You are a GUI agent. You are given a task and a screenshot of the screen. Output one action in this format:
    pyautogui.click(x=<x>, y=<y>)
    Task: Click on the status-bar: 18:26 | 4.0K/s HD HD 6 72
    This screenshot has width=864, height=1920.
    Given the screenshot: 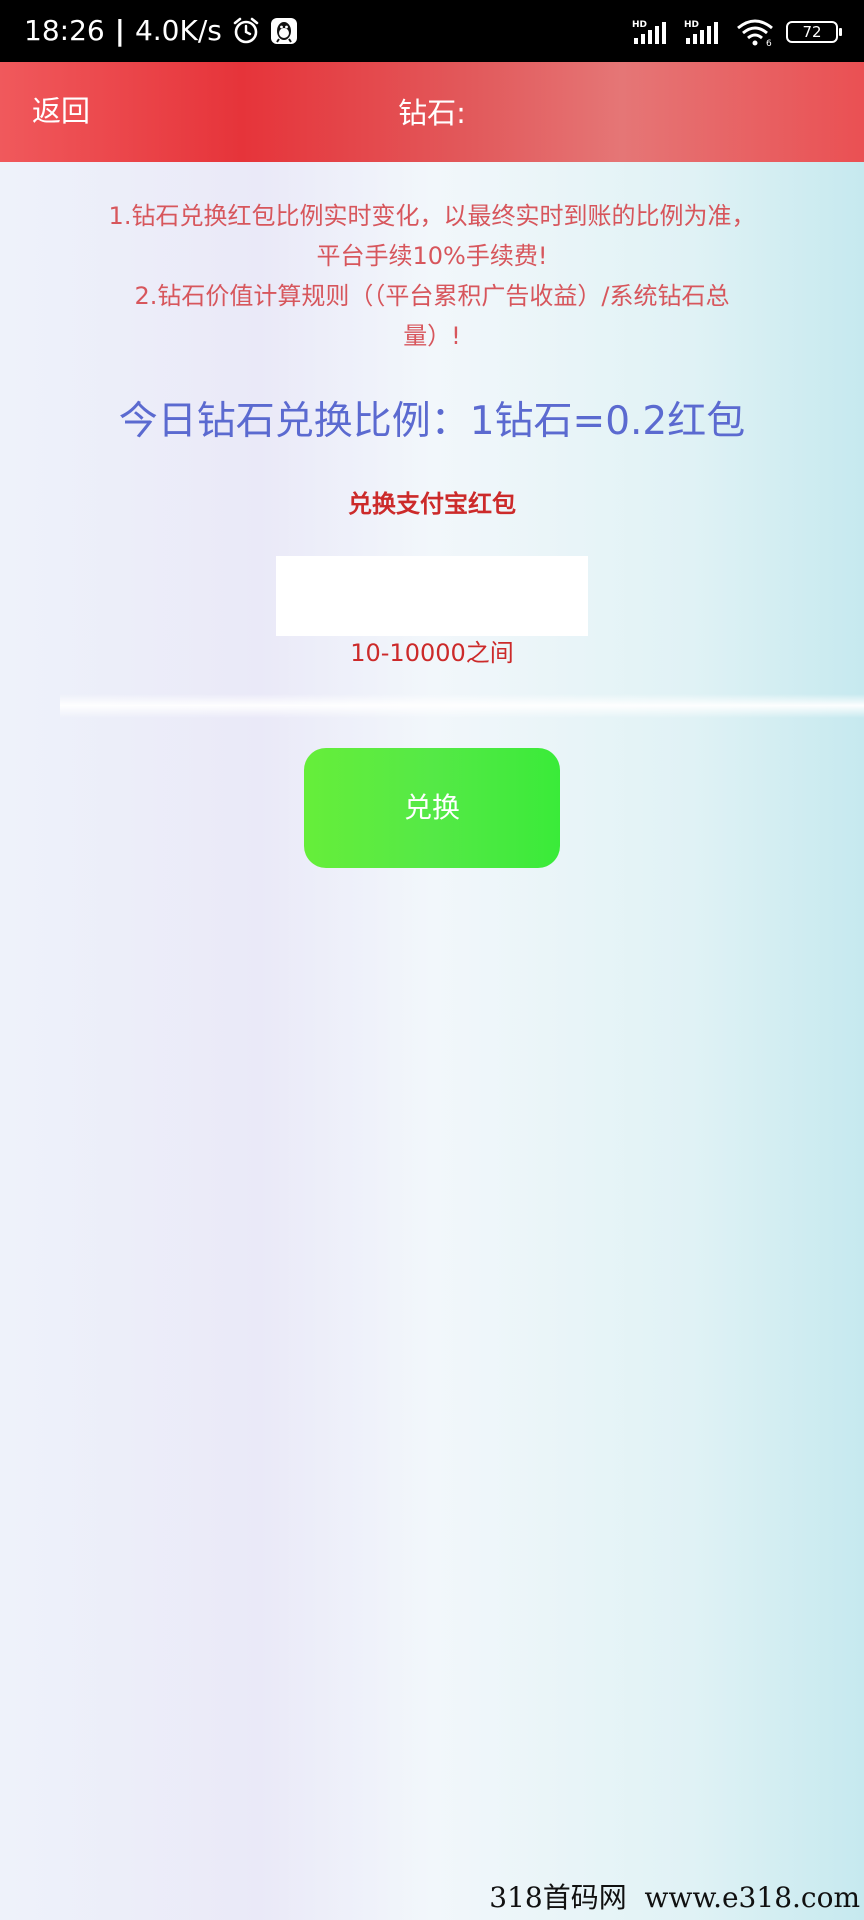 What is the action you would take?
    pyautogui.click(x=432, y=31)
    